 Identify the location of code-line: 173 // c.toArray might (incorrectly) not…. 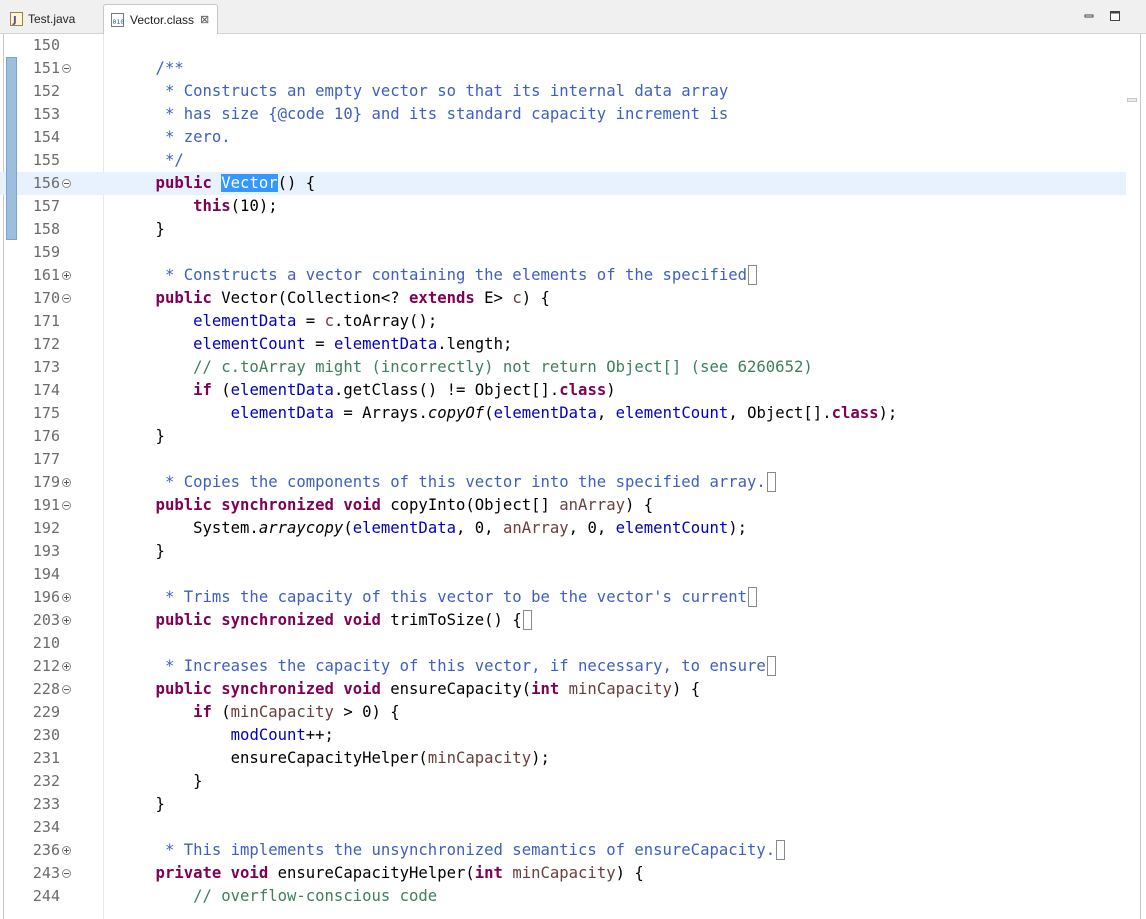
(563, 367).